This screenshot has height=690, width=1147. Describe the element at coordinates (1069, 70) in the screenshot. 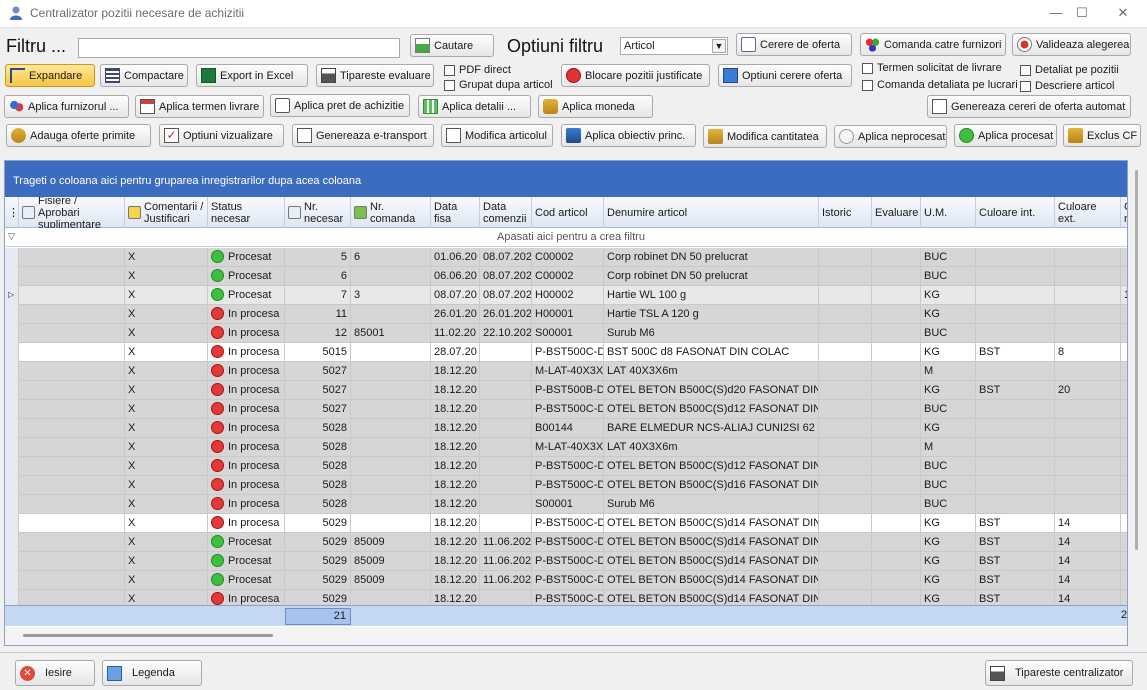

I see `detailed-by-positions-checkbox: Detaliat pe pozitii` at that location.